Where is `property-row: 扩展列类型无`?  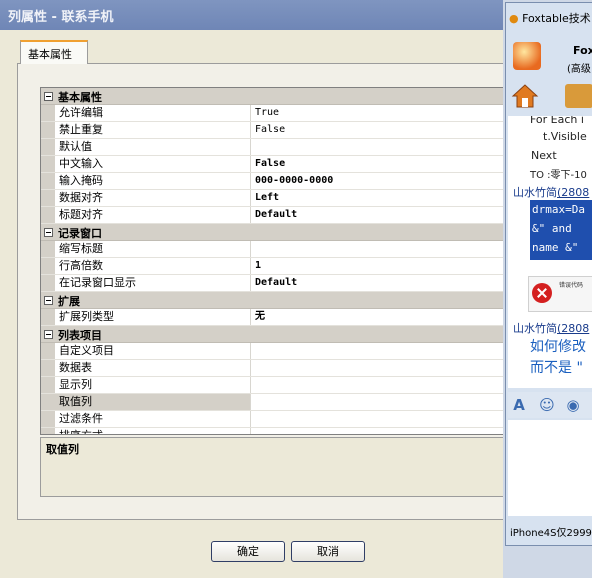 property-row: 扩展列类型无 is located at coordinates (280, 317).